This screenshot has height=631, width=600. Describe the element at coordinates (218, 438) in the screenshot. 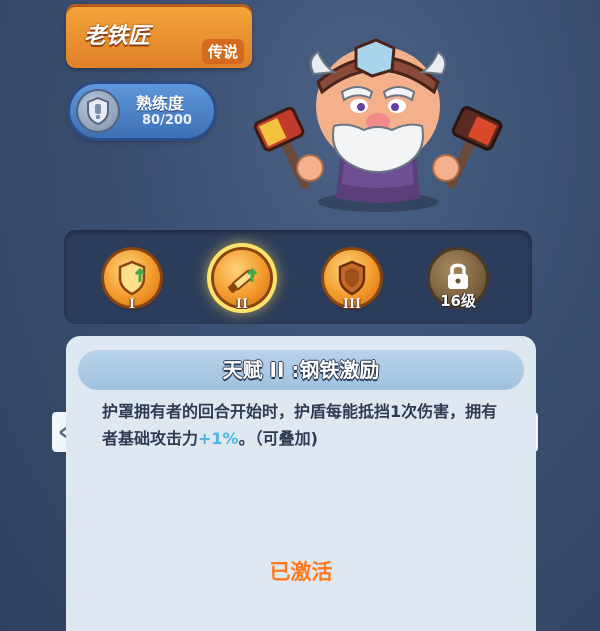

I see `desc-highlight: +1%` at that location.